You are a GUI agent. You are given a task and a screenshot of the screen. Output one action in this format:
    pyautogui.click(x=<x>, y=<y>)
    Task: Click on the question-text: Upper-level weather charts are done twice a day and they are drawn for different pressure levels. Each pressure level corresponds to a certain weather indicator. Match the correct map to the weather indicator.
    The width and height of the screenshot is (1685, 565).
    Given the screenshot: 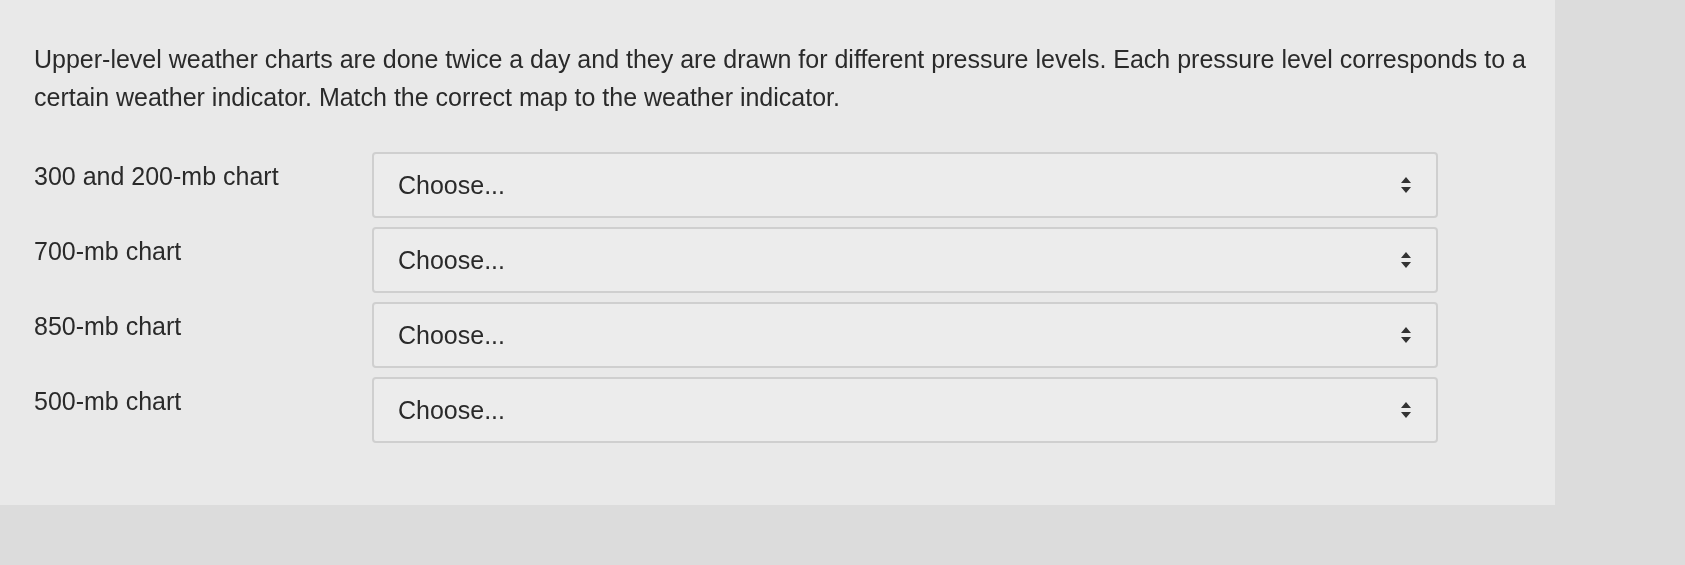 What is the action you would take?
    pyautogui.click(x=780, y=78)
    